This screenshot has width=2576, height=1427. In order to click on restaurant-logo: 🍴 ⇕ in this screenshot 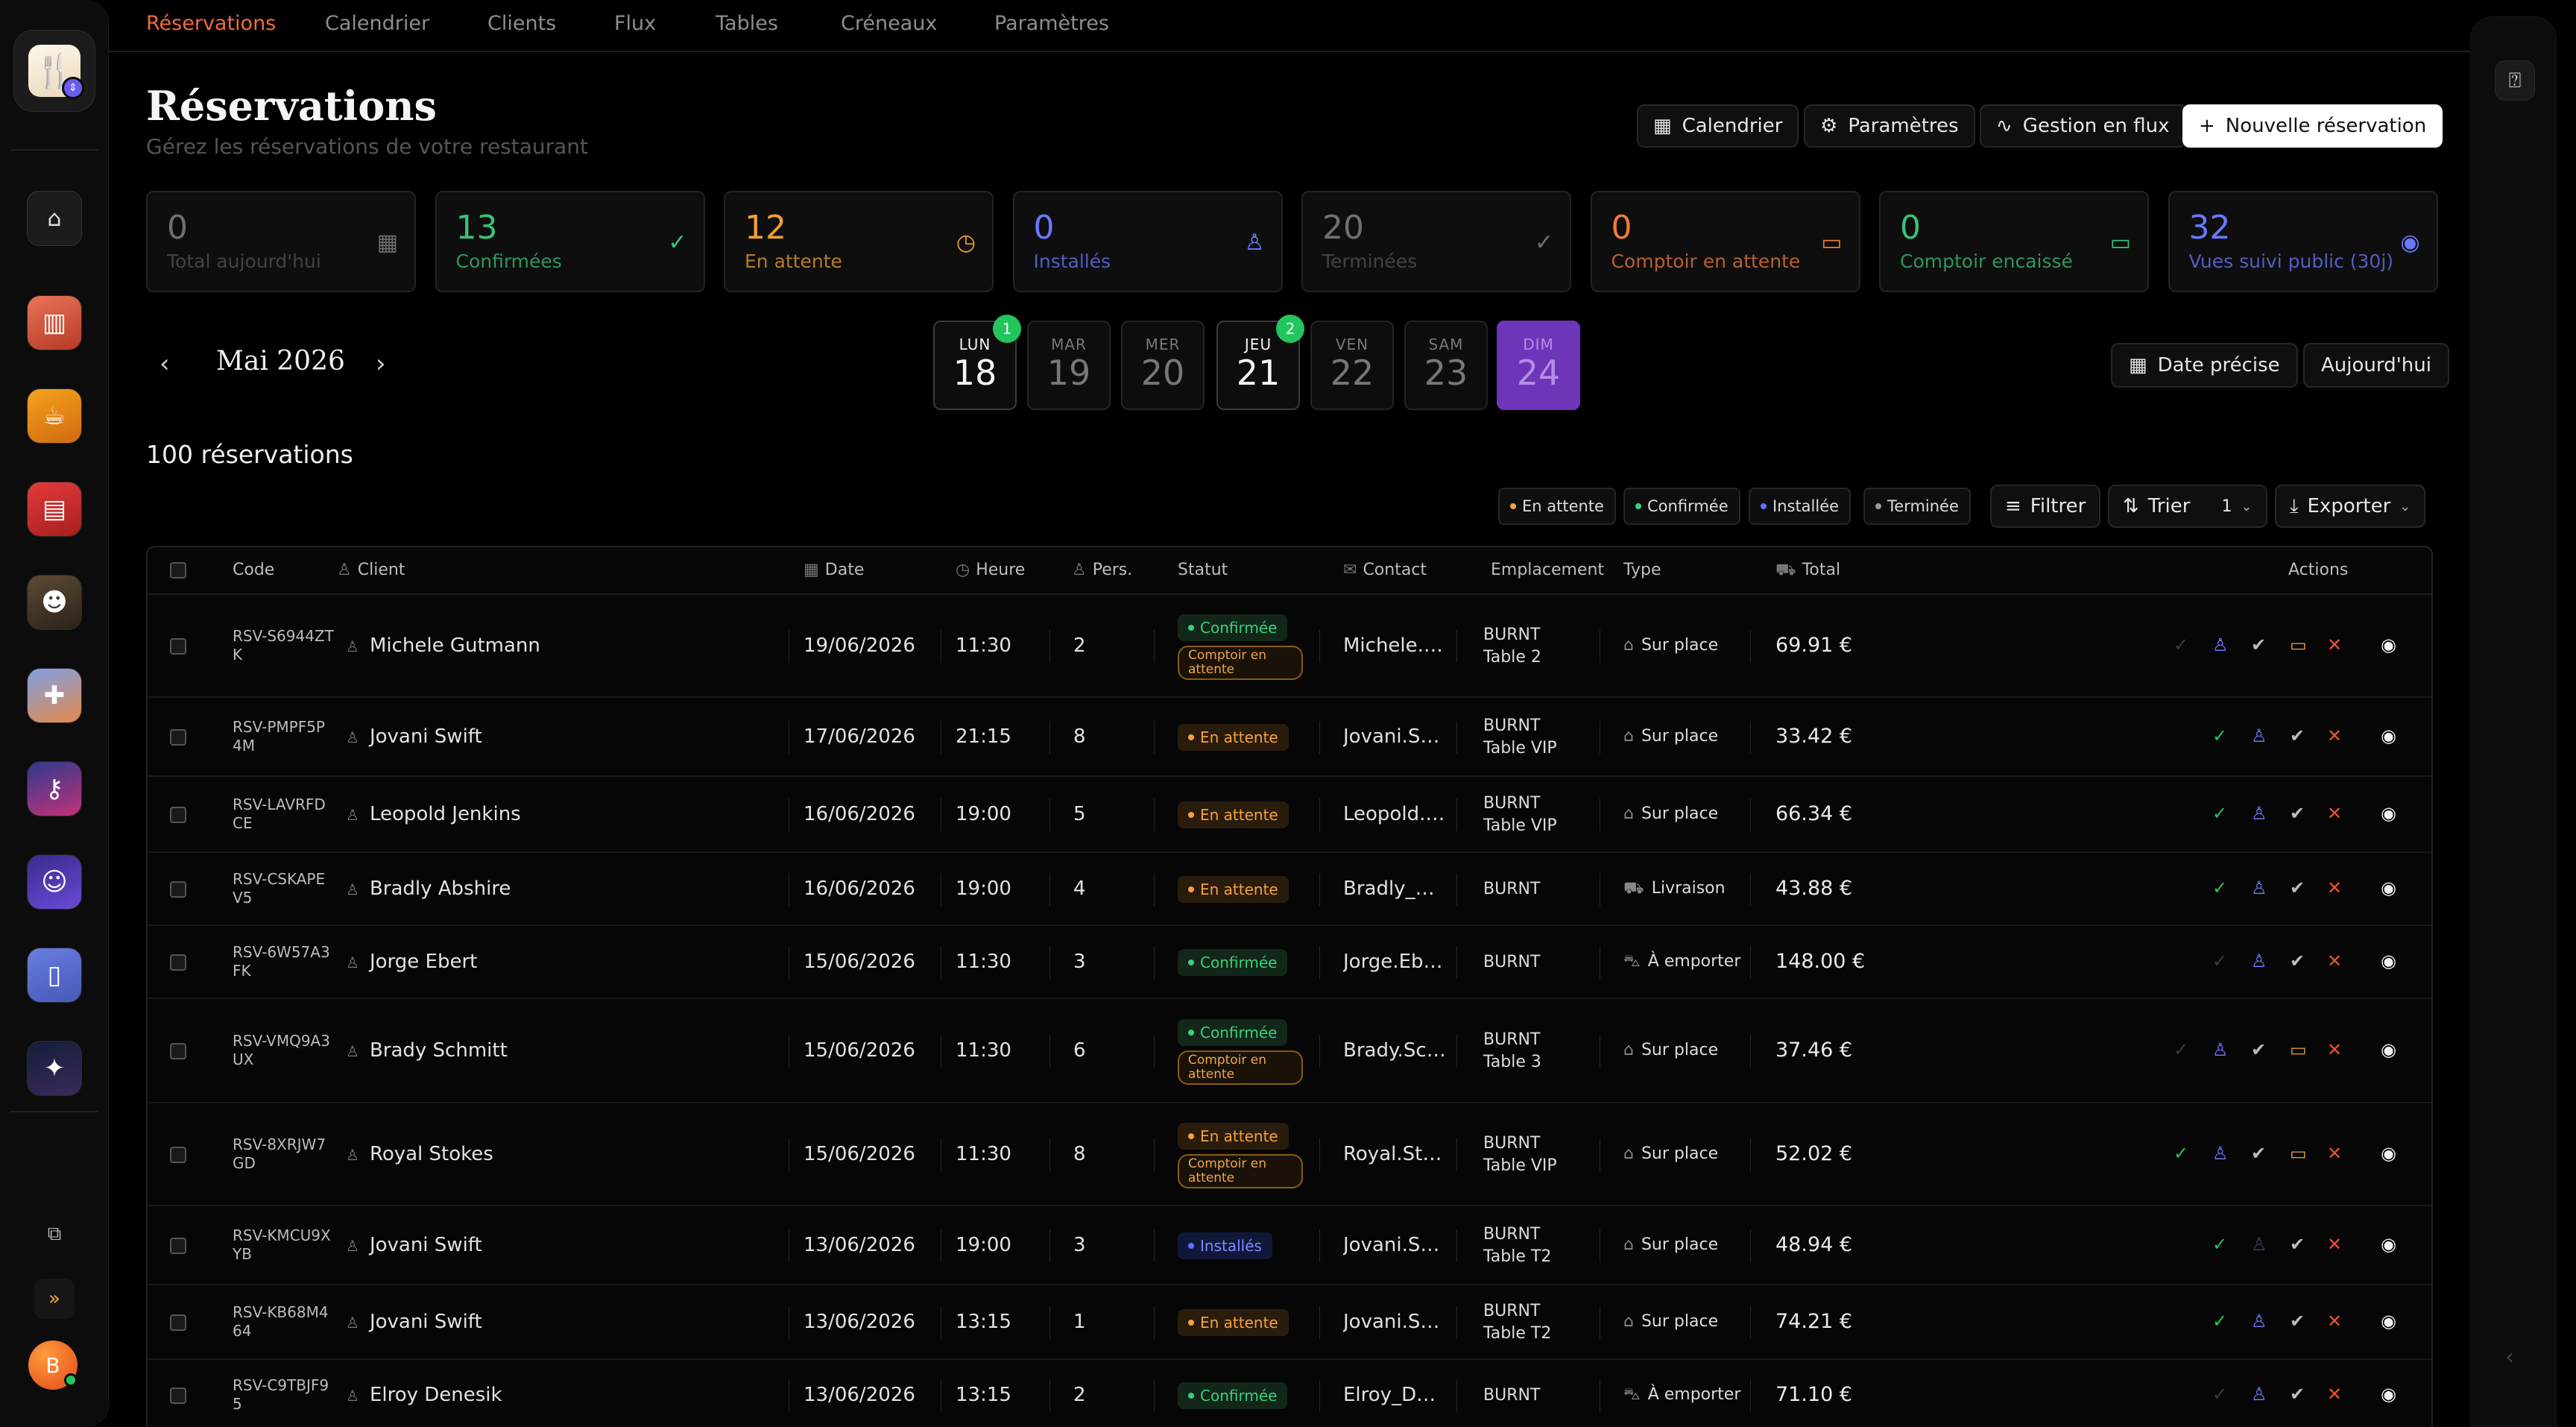, I will do `click(54, 71)`.